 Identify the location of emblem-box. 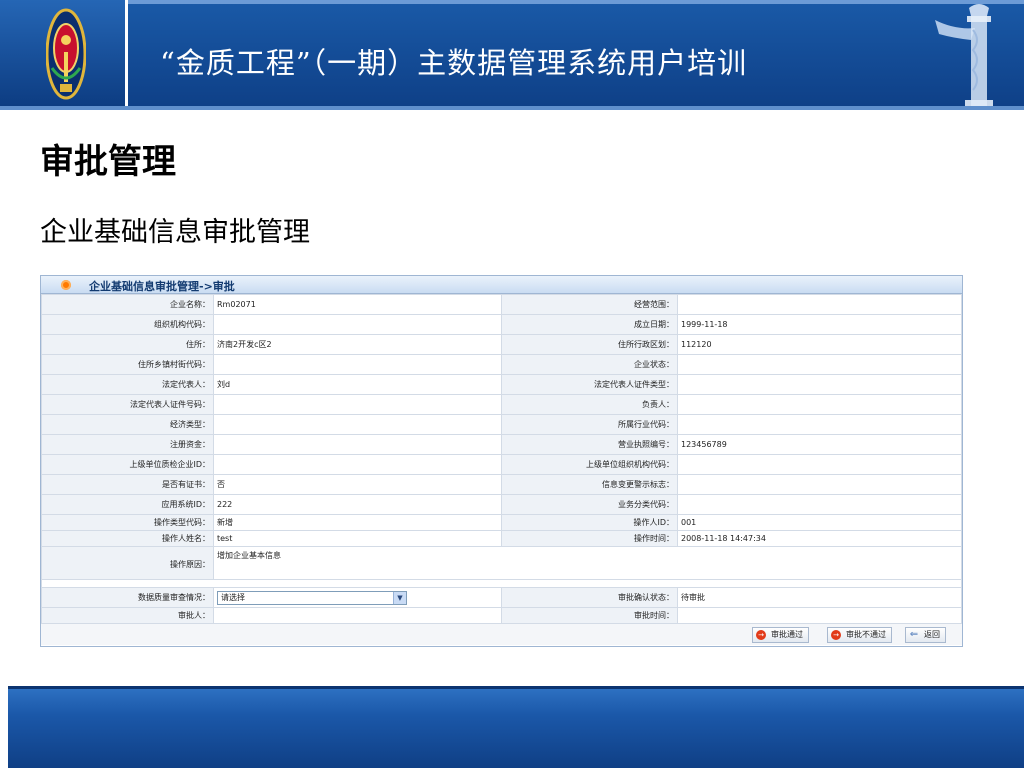
(64, 55).